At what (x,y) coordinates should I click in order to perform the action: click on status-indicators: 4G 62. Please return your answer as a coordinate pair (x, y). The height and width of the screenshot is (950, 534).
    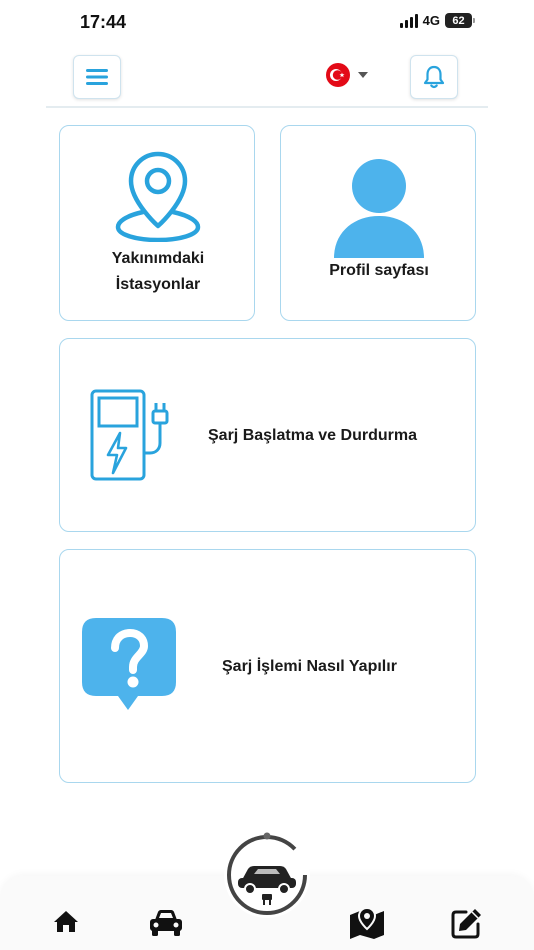
    Looking at the image, I should click on (437, 20).